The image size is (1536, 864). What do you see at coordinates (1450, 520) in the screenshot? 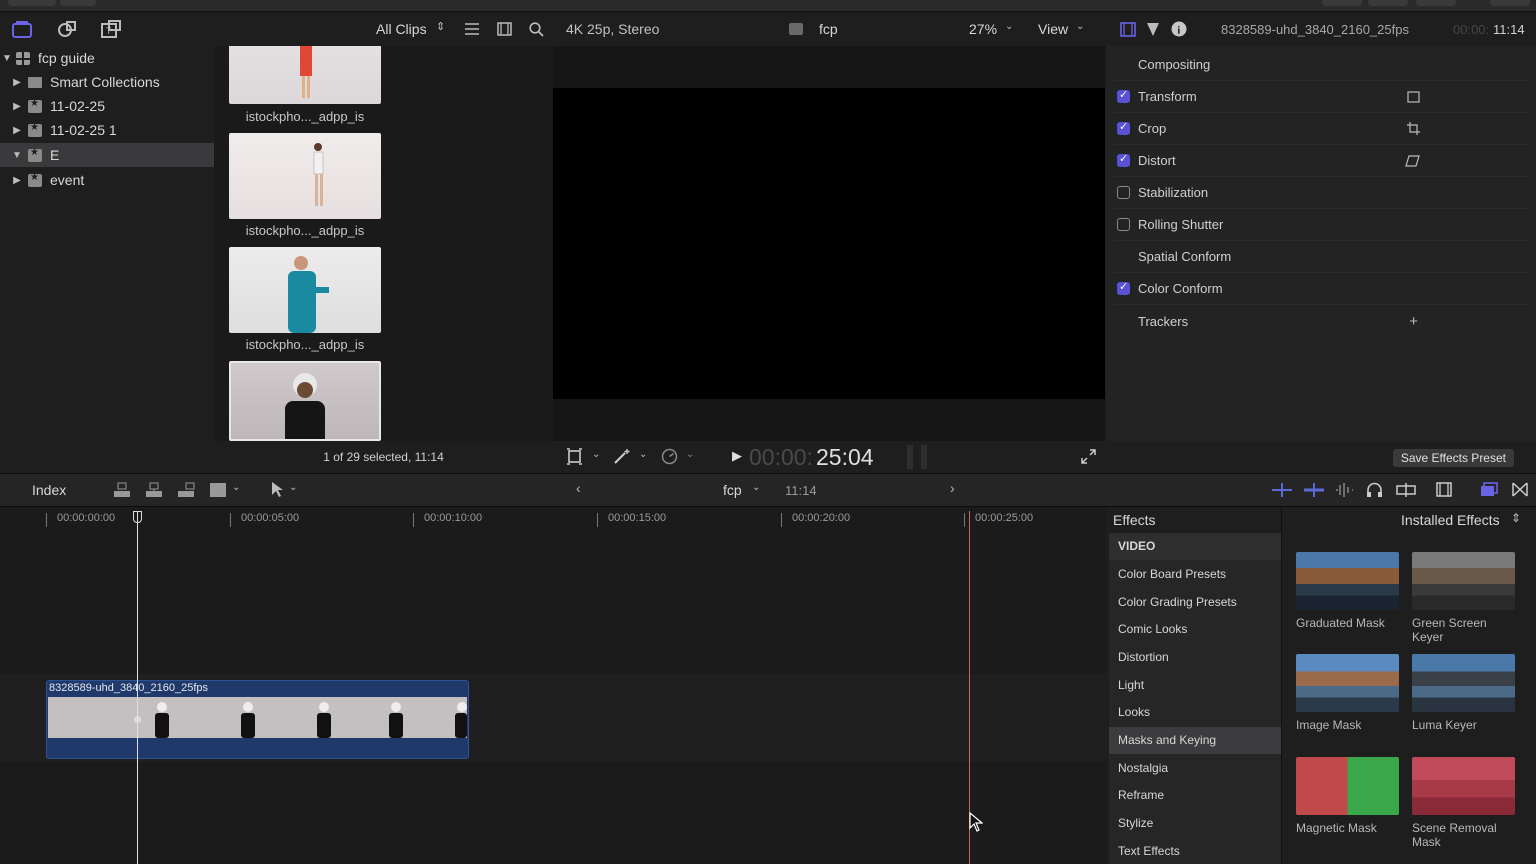
I see `installed-effects-menu: Installed Effects` at bounding box center [1450, 520].